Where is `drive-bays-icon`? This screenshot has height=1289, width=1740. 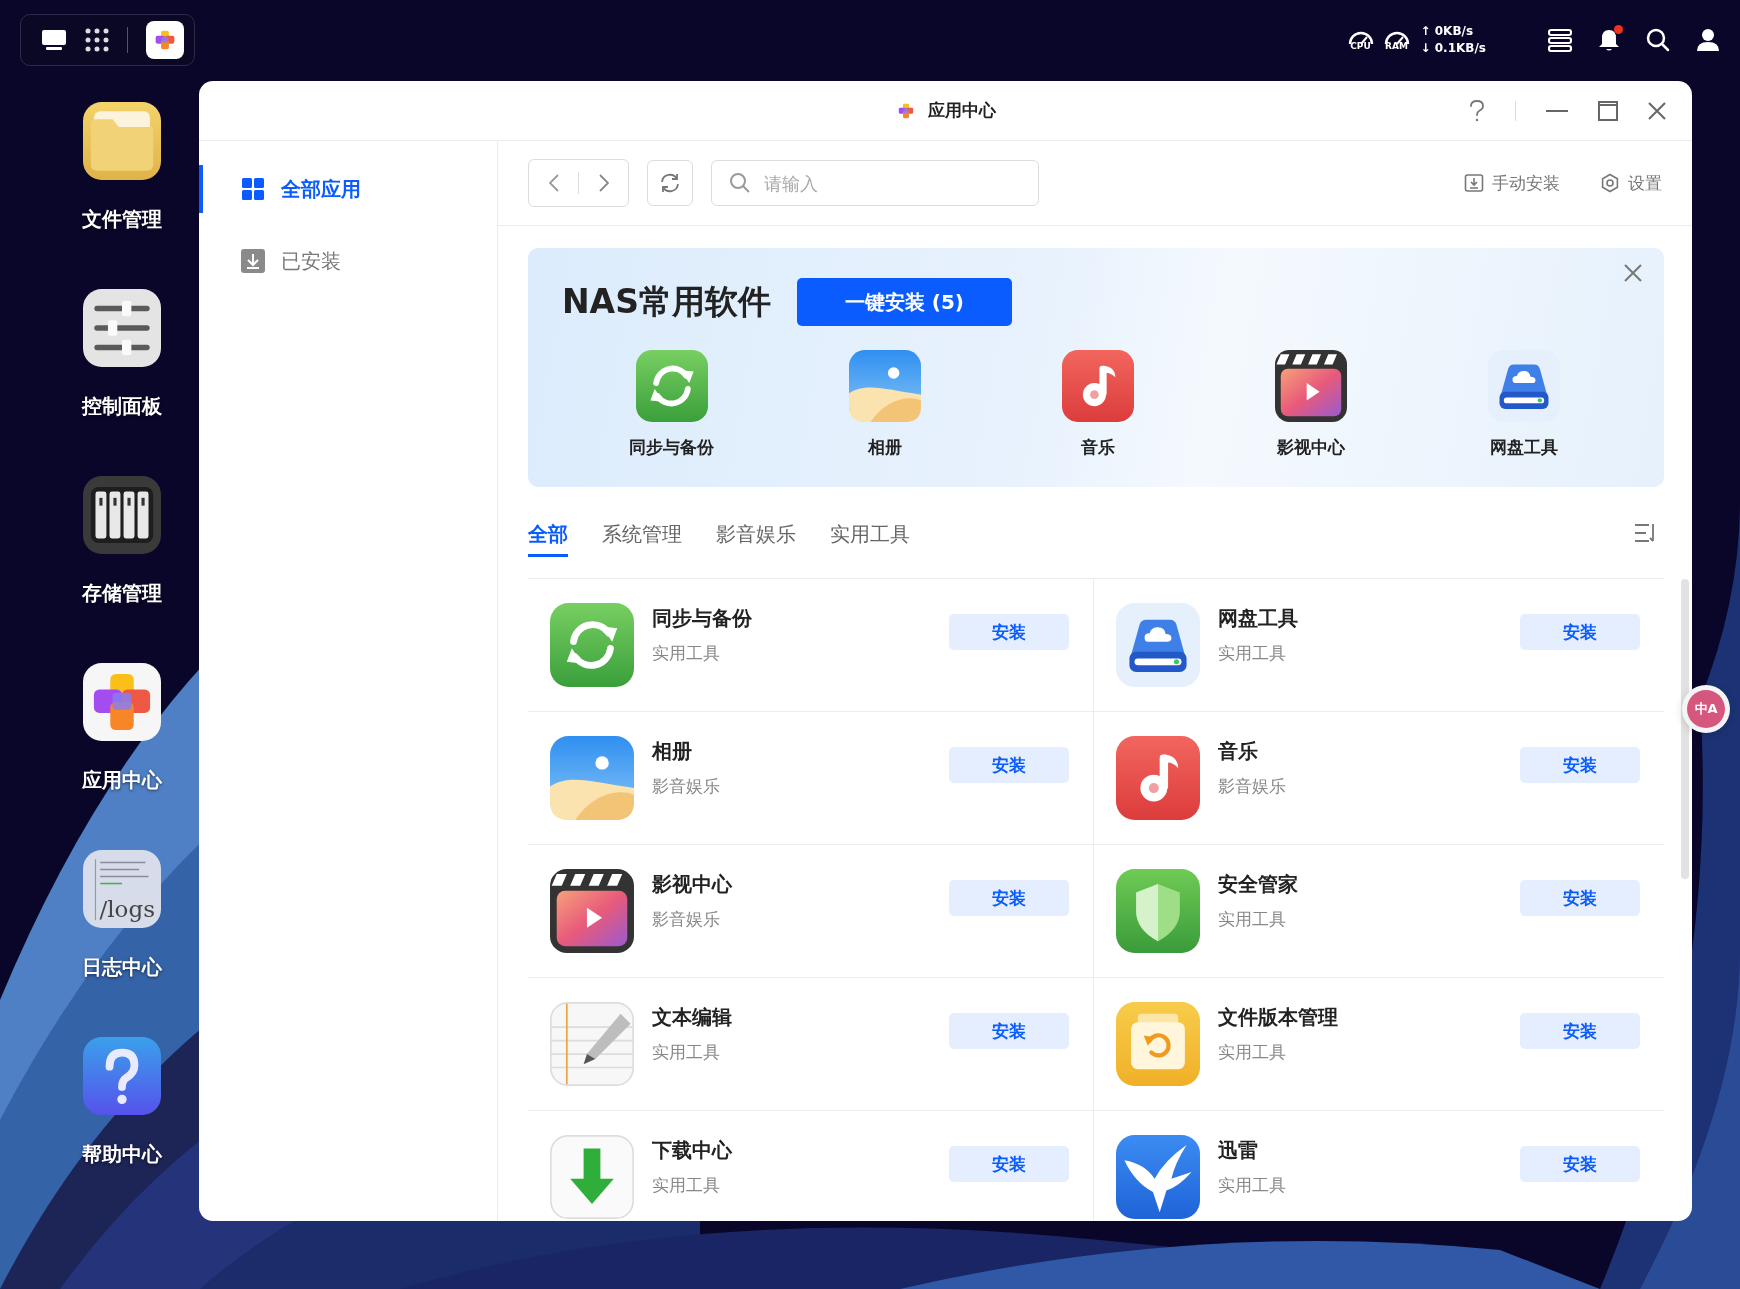
drive-bays-icon is located at coordinates (122, 515).